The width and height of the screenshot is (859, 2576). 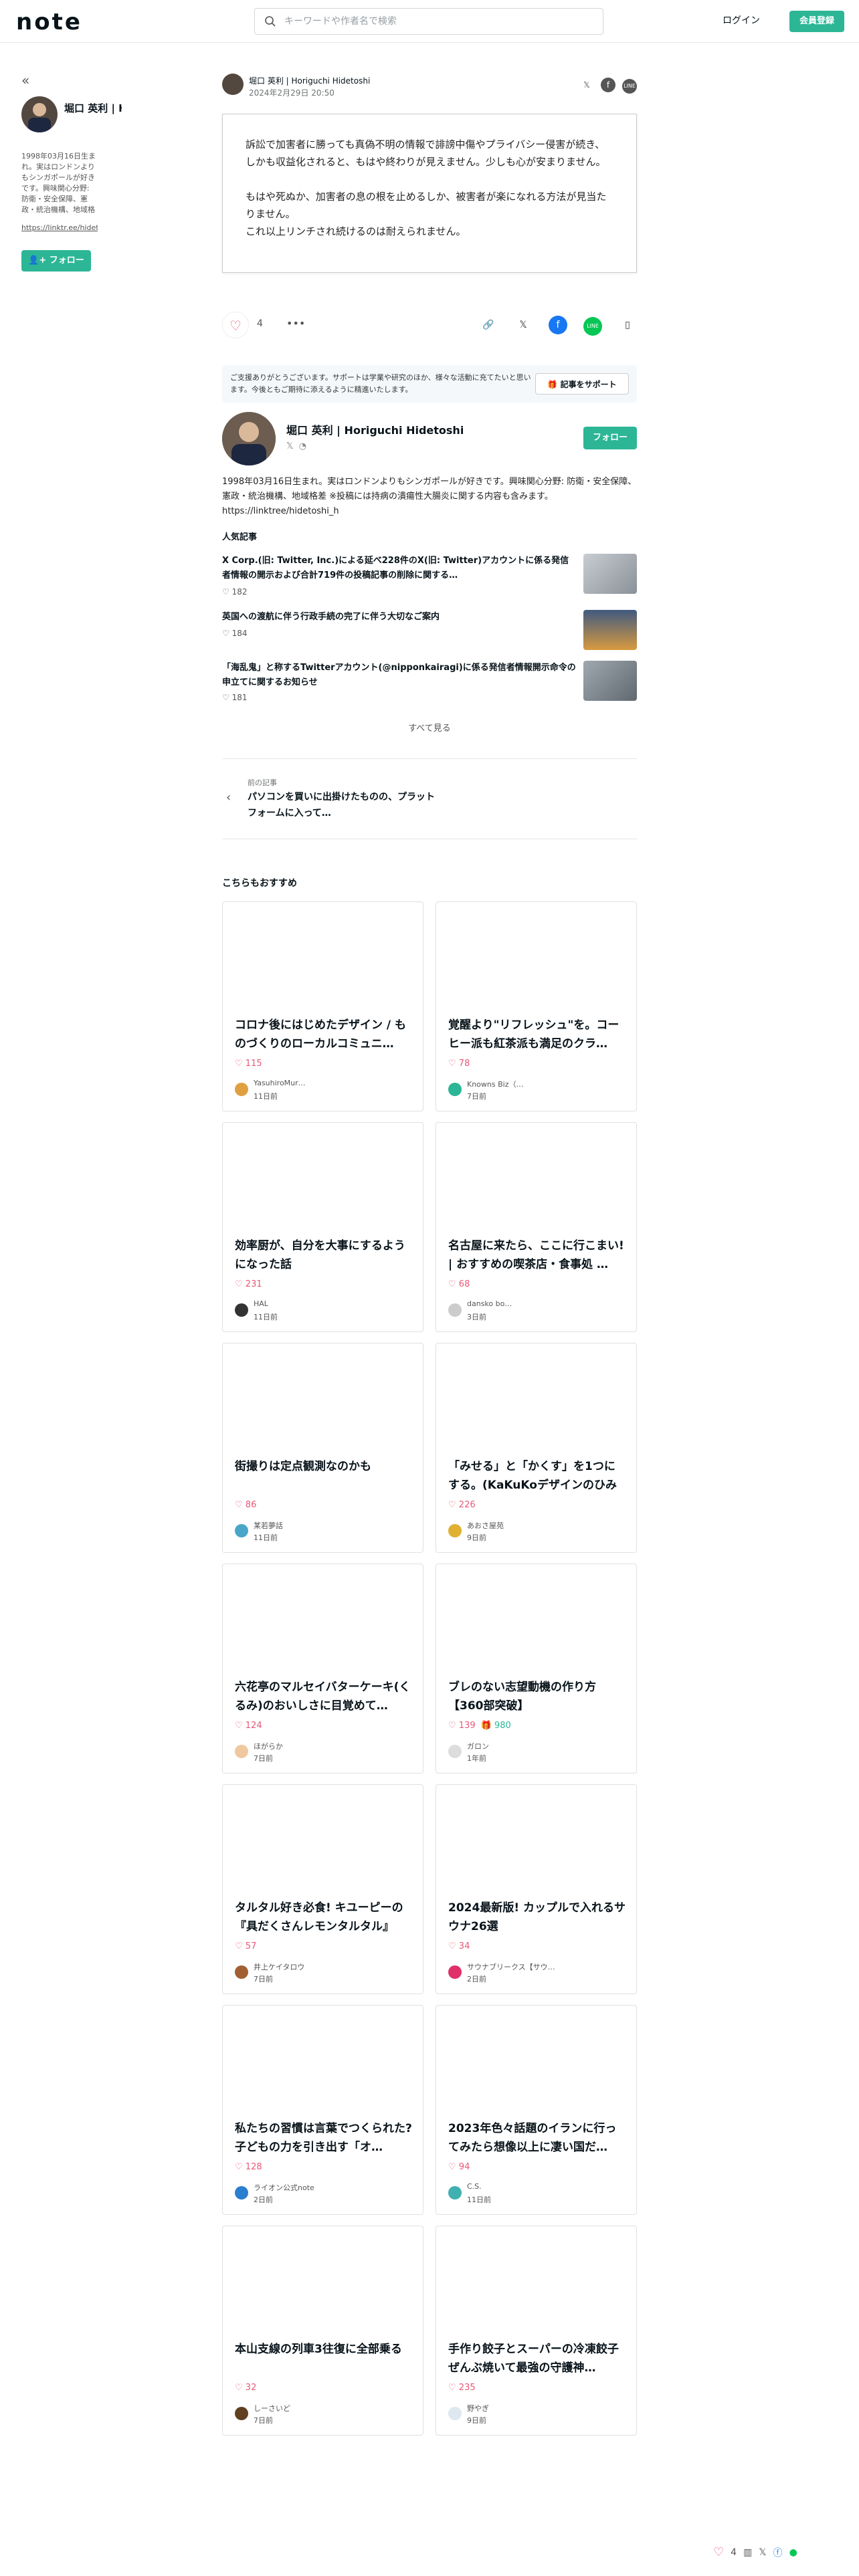 What do you see at coordinates (536, 1669) in the screenshot?
I see `recommend-card: ブレのない志望動機の作り方【360部突破】 ♡ 139 🎁 980 ガロン 1年前` at bounding box center [536, 1669].